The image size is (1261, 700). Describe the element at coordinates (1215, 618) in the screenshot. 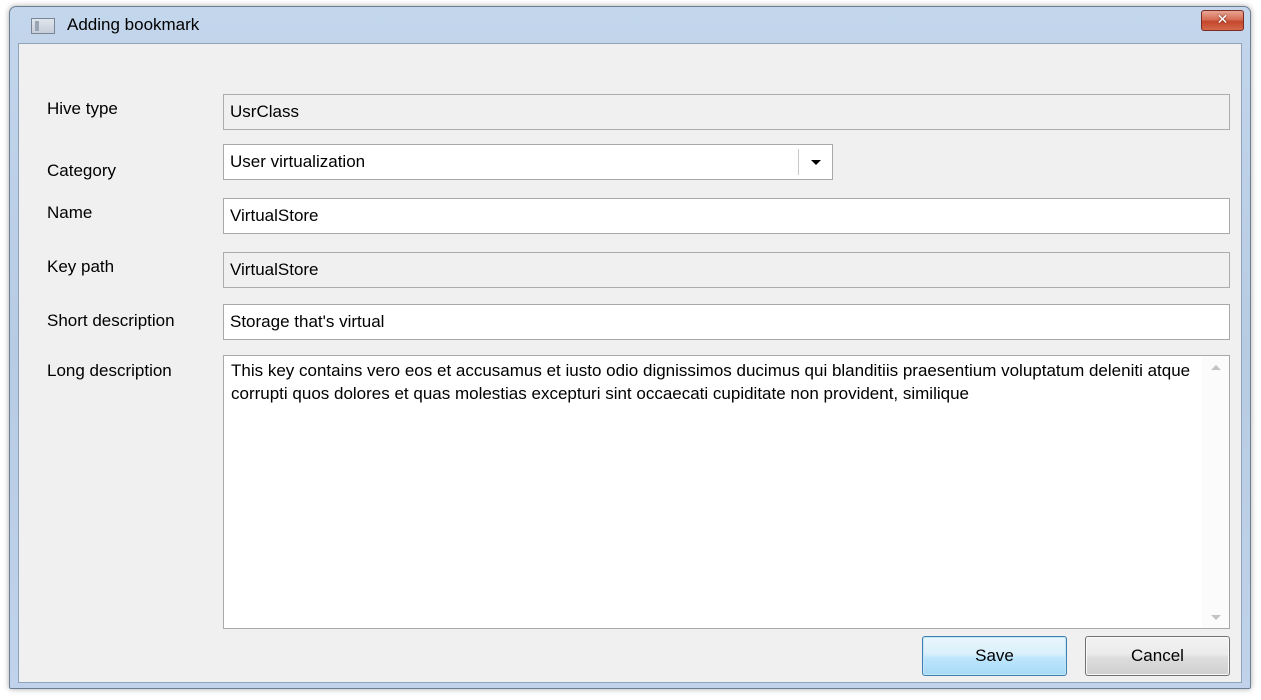

I see `scroll-down-icon` at that location.